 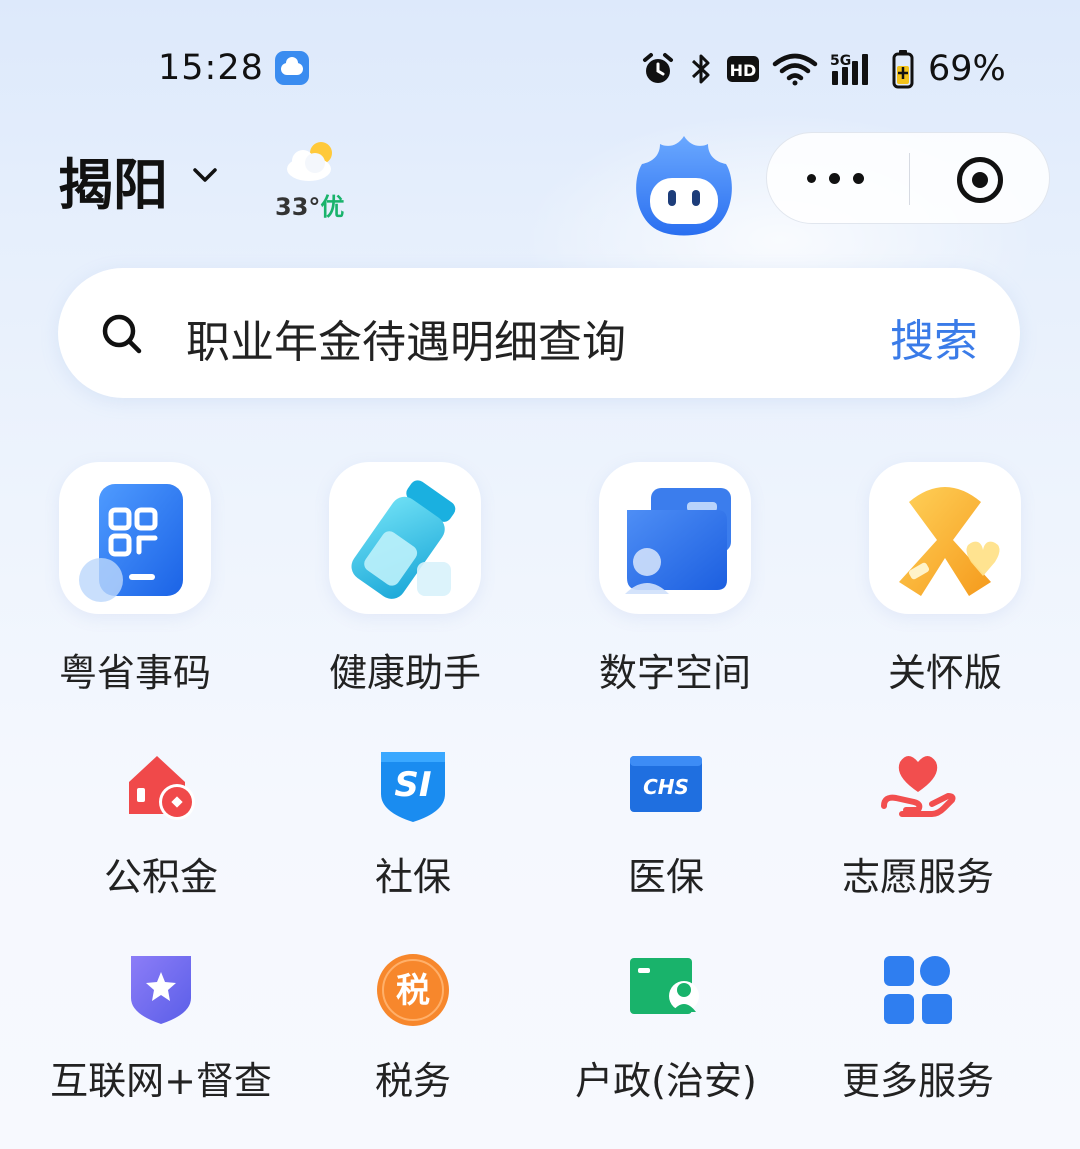 I want to click on service-label: 社保, so click(x=412, y=877).